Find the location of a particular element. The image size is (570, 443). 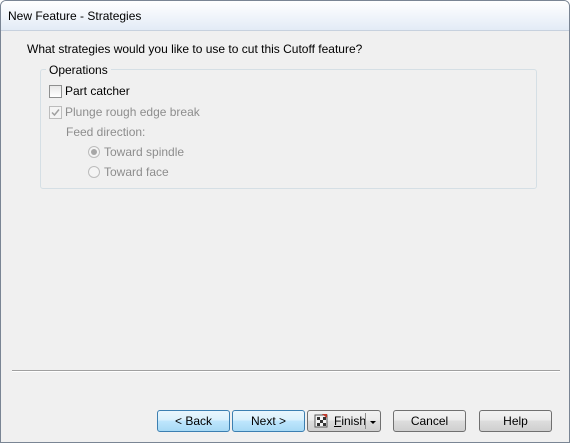

toward-face-radio is located at coordinates (94, 172).